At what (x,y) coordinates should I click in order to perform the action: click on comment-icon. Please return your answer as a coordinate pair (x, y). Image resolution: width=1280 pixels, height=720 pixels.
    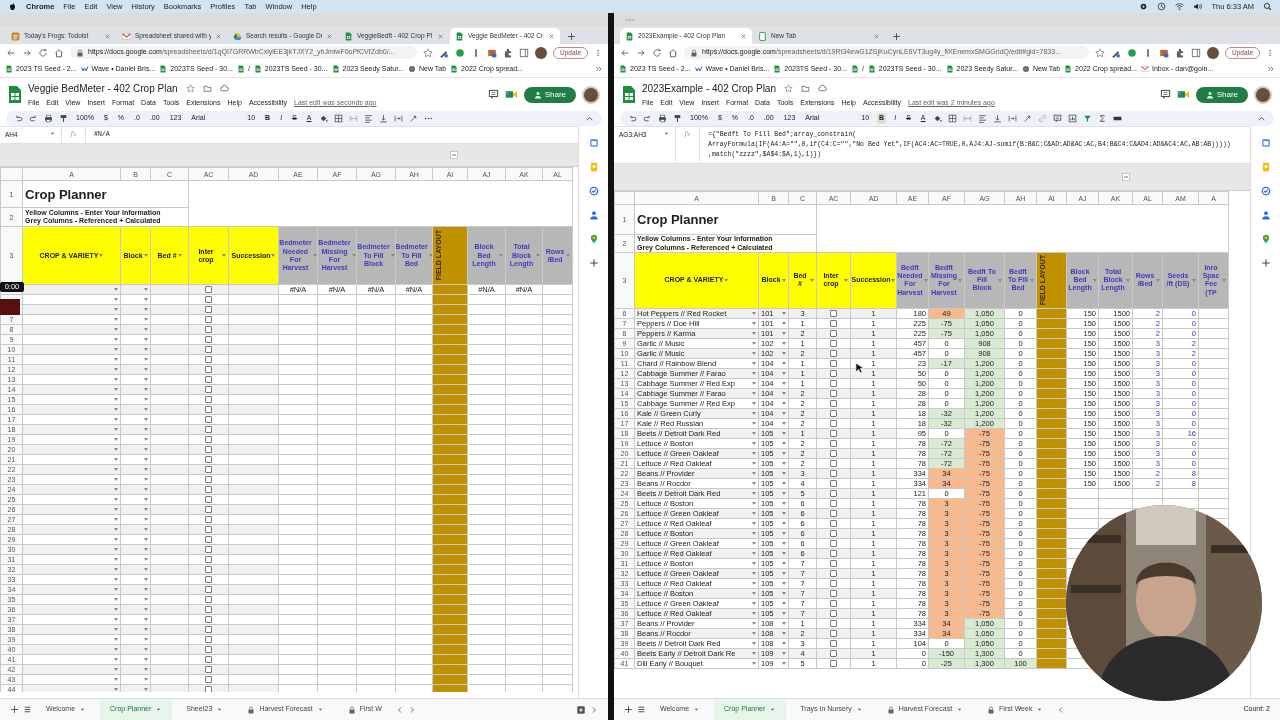
    Looking at the image, I should click on (493, 94).